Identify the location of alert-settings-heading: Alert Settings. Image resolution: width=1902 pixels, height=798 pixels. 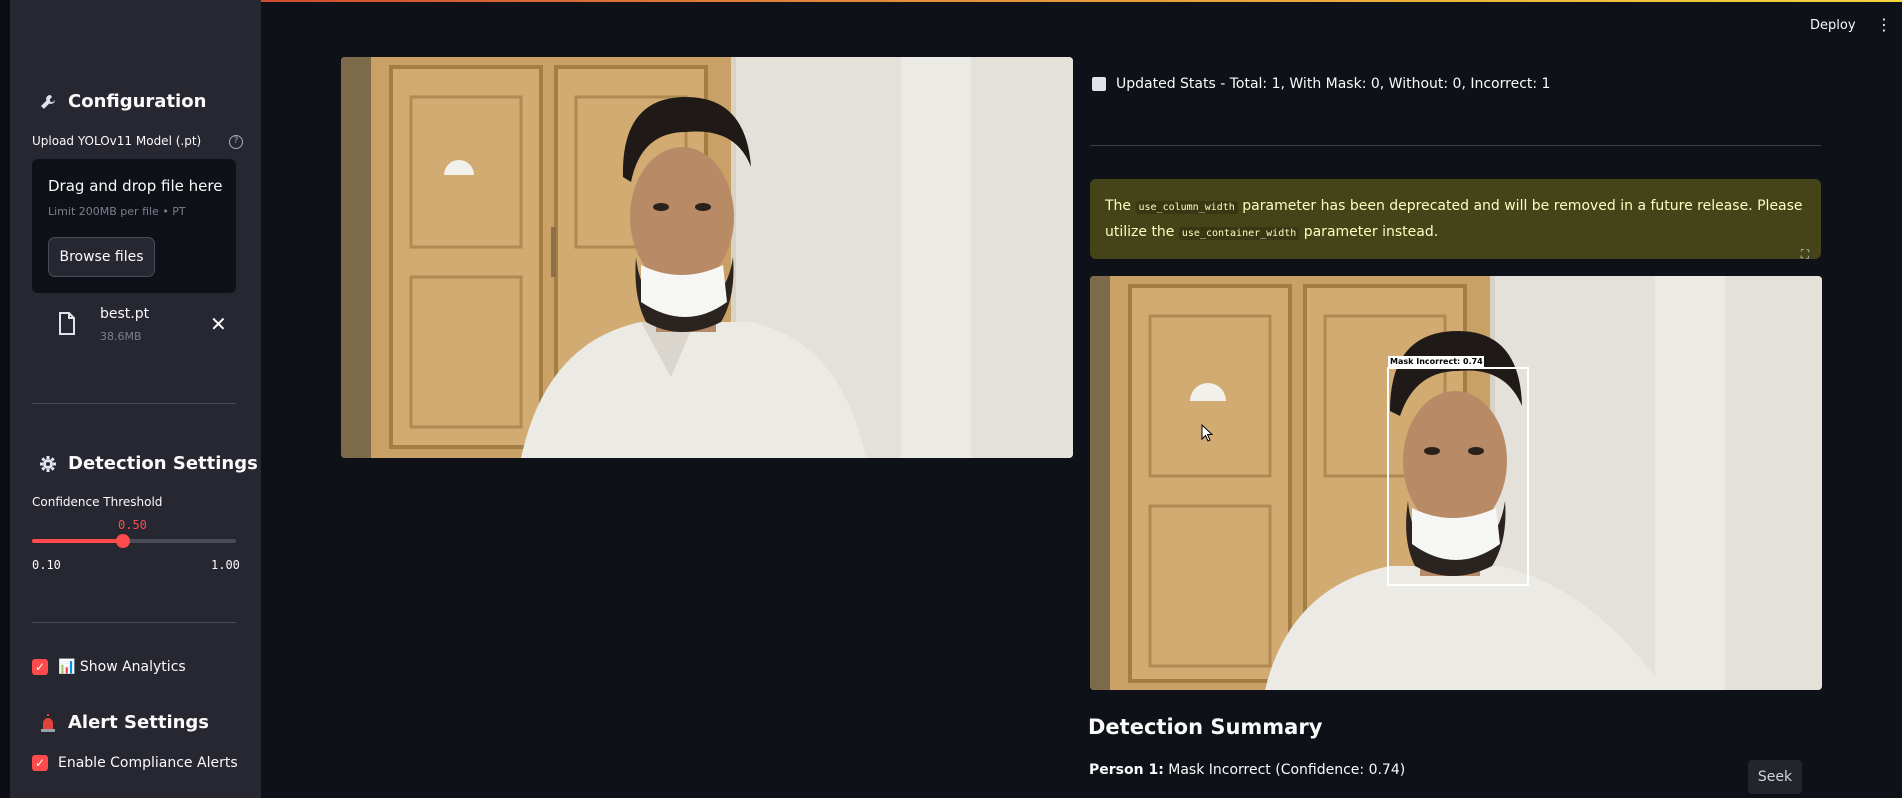
(123, 722).